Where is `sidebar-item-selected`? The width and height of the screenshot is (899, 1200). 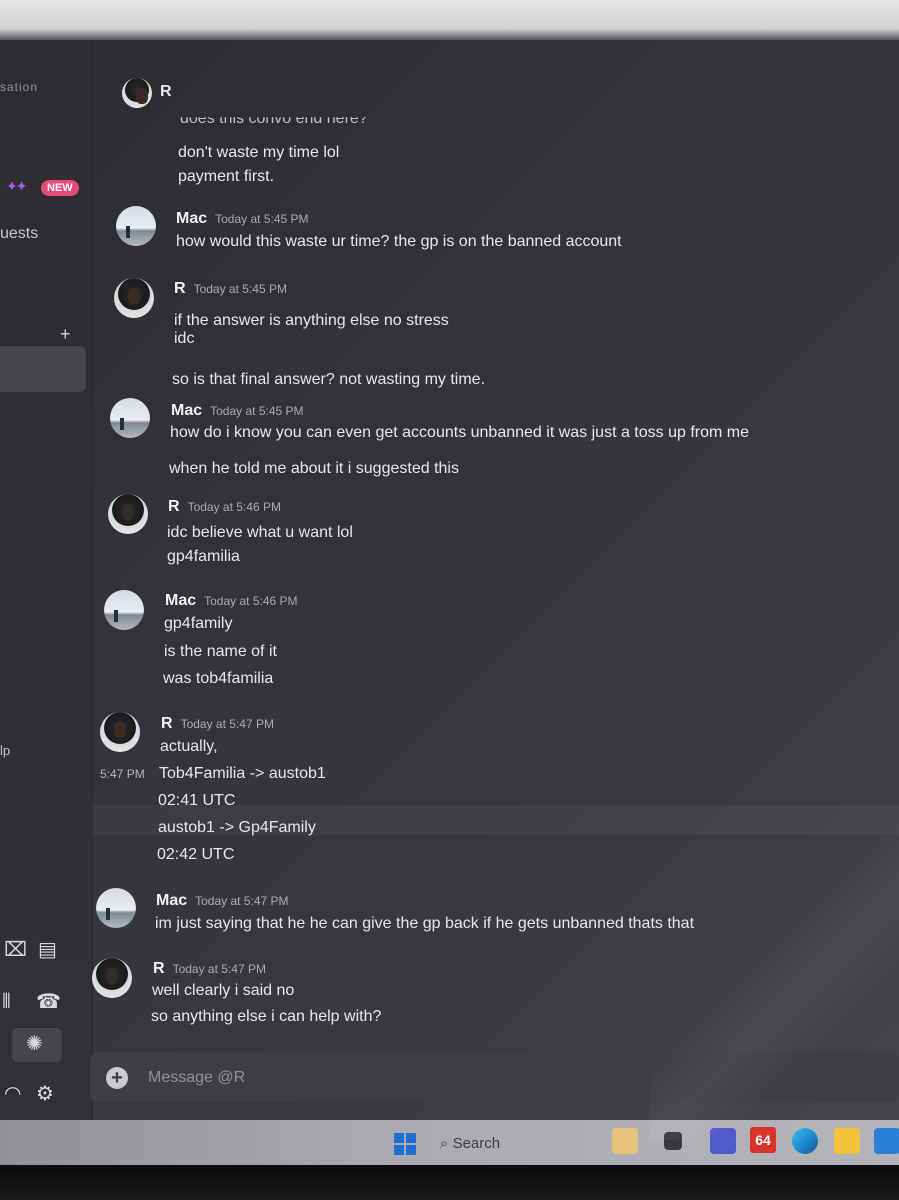
sidebar-item-selected is located at coordinates (43, 369).